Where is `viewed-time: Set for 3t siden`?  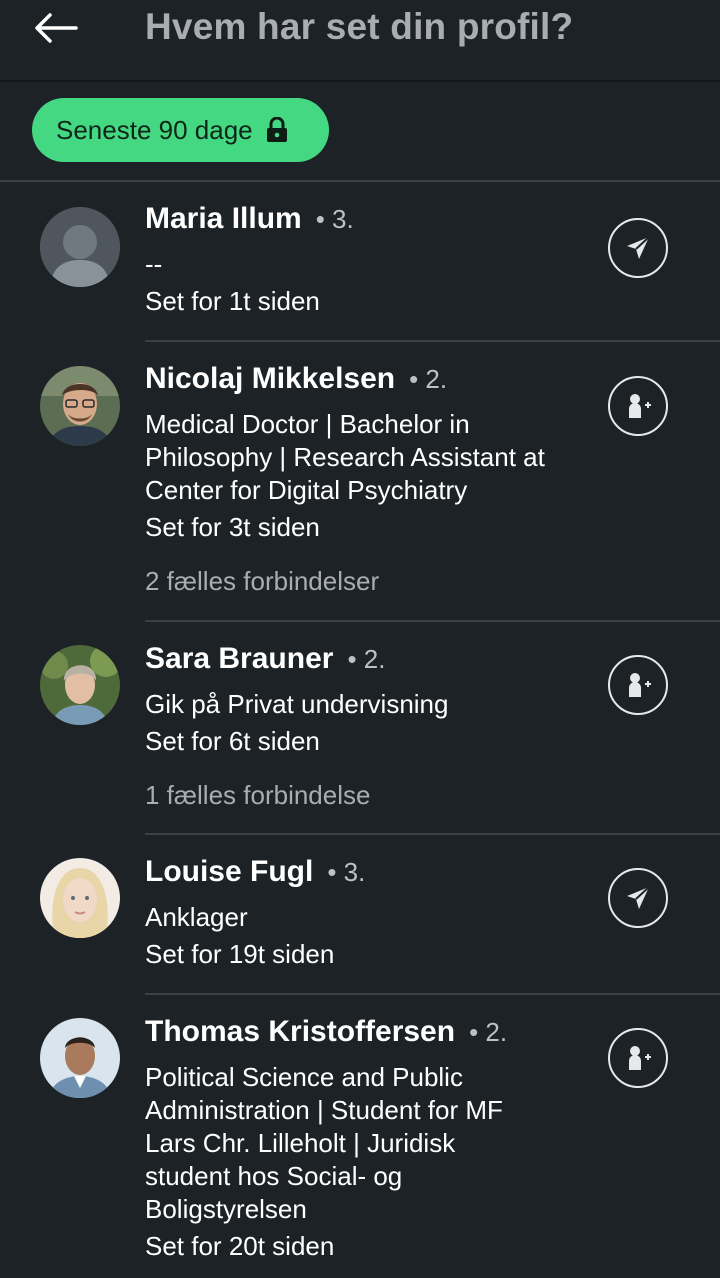
viewed-time: Set for 3t siden is located at coordinates (232, 527).